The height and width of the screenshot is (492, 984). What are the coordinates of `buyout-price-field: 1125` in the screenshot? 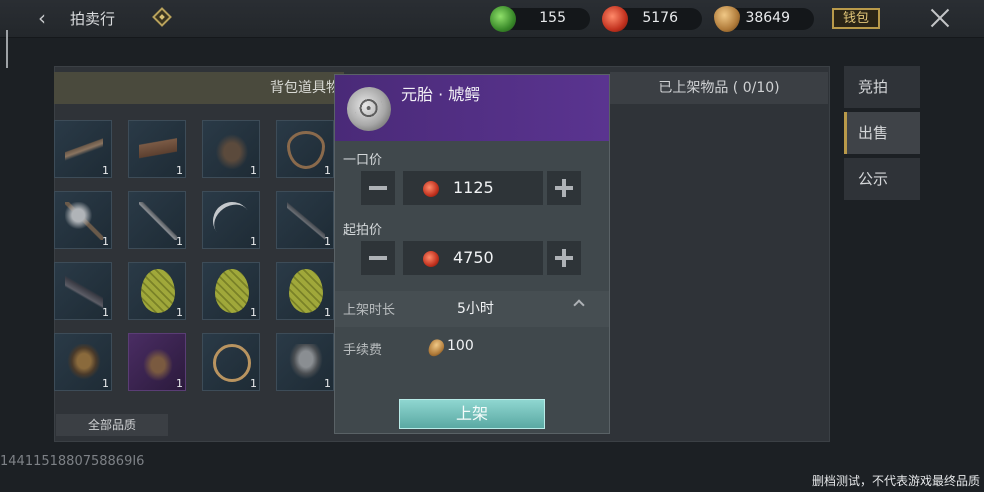 It's located at (473, 188).